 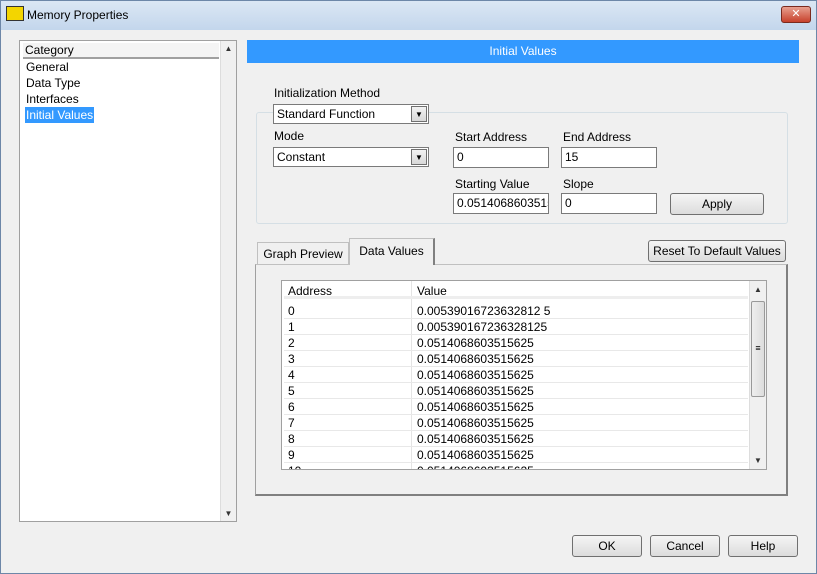 I want to click on tab-graph-preview: Graph Preview, so click(x=303, y=253).